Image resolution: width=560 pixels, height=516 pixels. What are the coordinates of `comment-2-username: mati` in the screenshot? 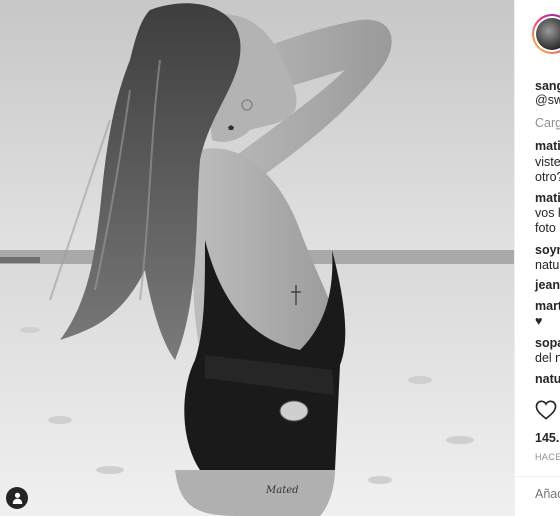 It's located at (547, 198).